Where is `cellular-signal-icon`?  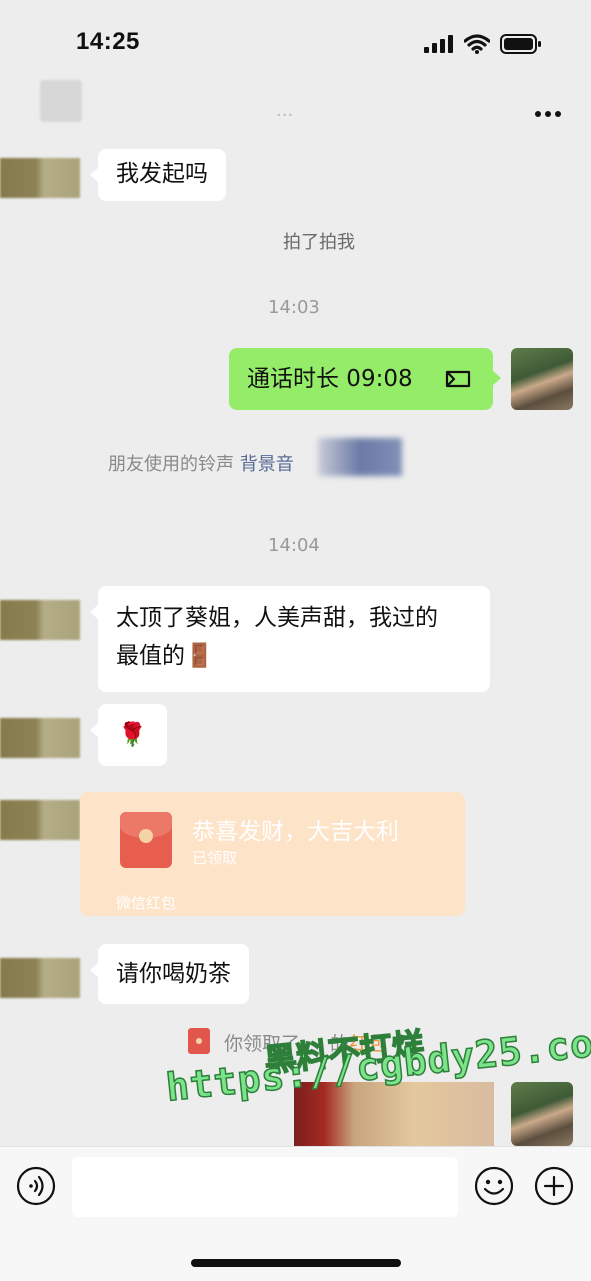
cellular-signal-icon is located at coordinates (438, 44).